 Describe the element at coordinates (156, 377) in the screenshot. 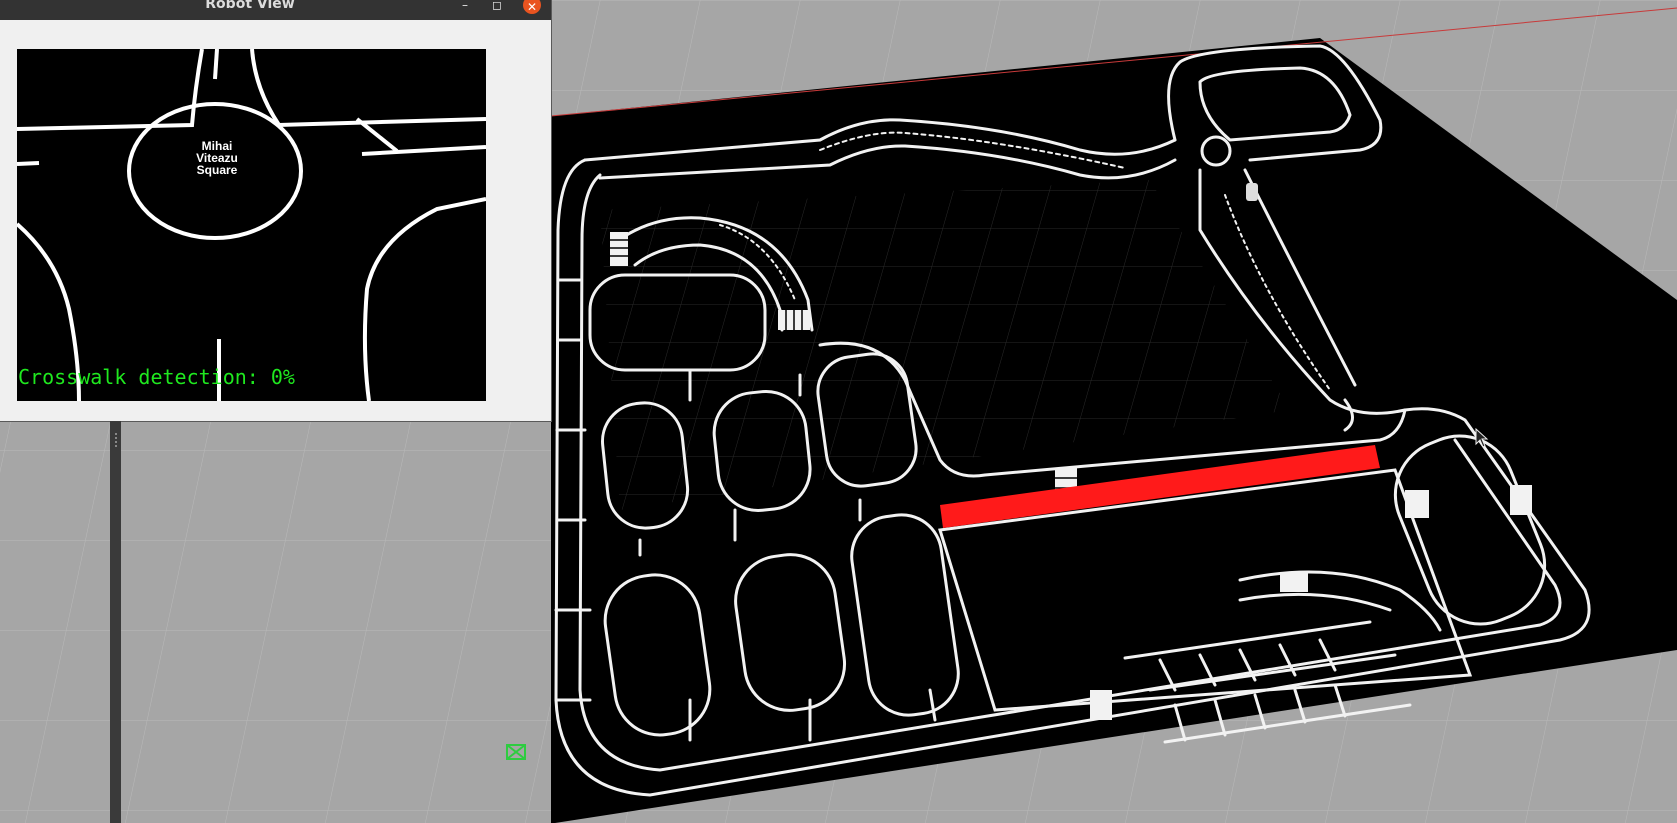

I see `crosswalk-detection-text: Crosswalk detection: 0%` at that location.